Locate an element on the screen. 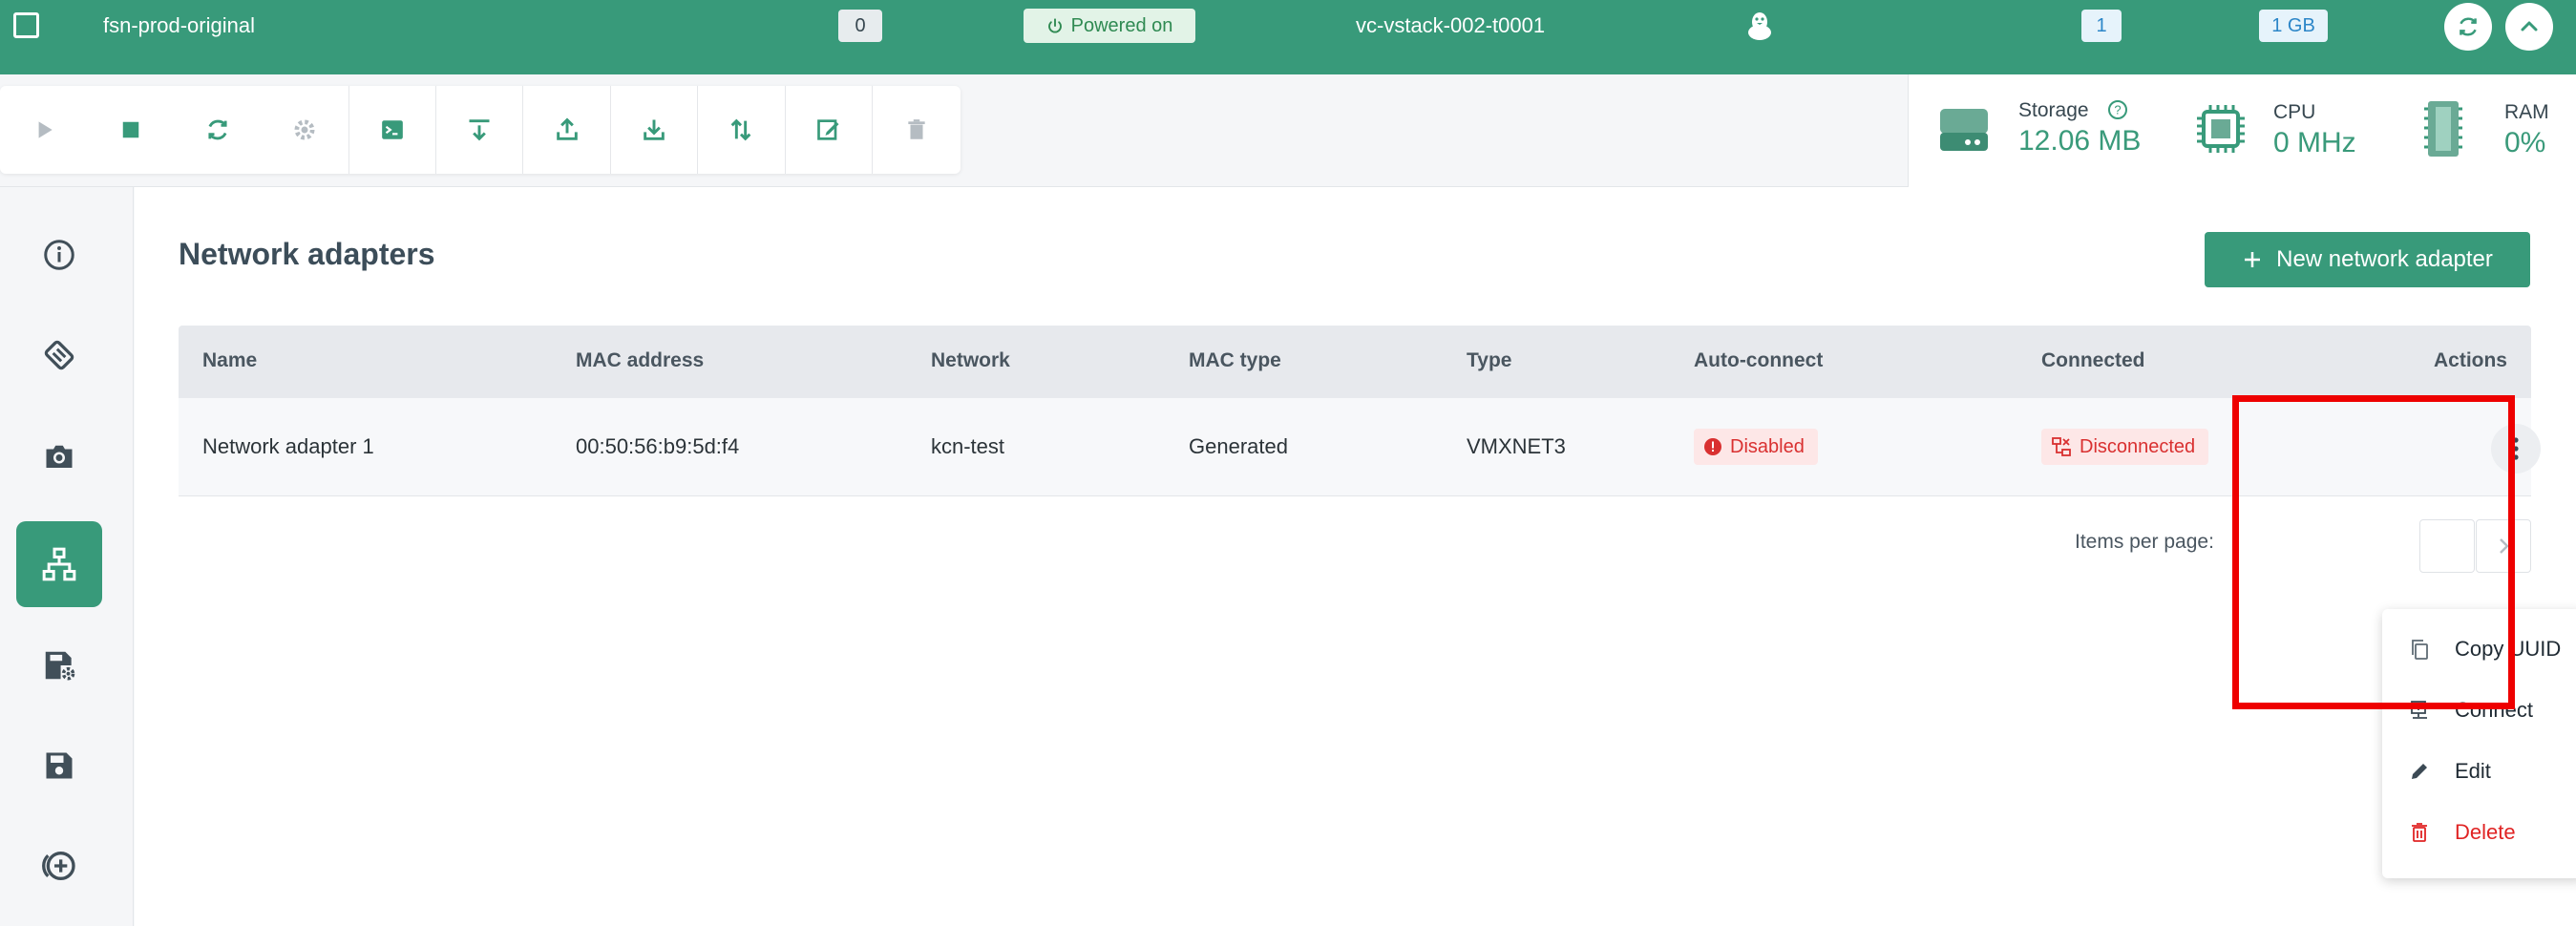 Image resolution: width=2576 pixels, height=926 pixels. cpu-label: CPU is located at coordinates (2294, 112).